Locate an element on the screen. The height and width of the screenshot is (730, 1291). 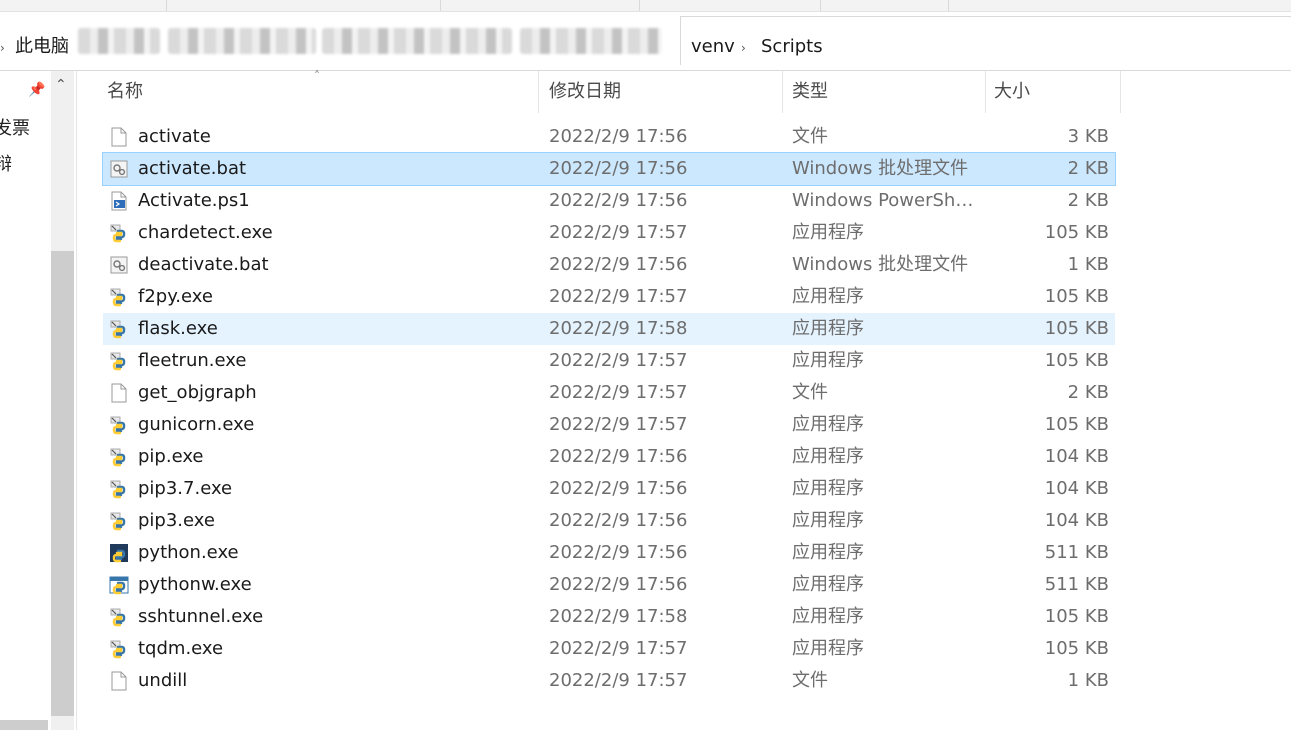
file-row: tqdm.exe 2022/2/9 17:57 应用程序 105 KB is located at coordinates (609, 649).